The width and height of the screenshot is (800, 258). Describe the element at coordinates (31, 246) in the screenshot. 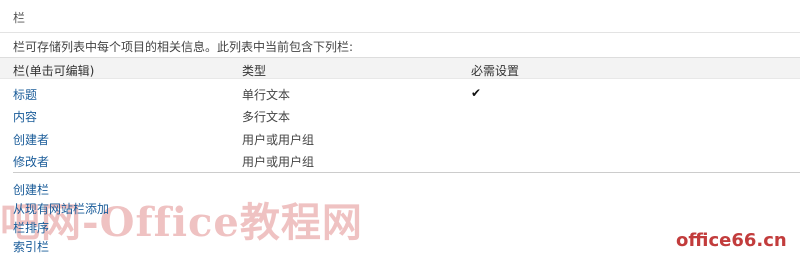

I see `indexed-columns-link: 索引栏` at that location.